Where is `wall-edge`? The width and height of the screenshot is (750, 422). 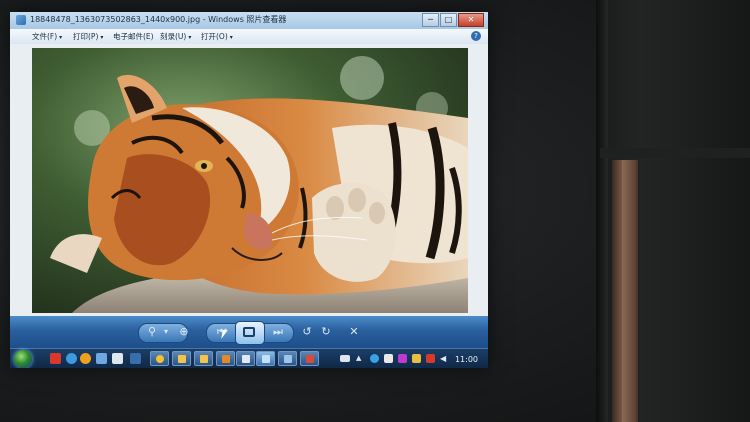 wall-edge is located at coordinates (602, 211).